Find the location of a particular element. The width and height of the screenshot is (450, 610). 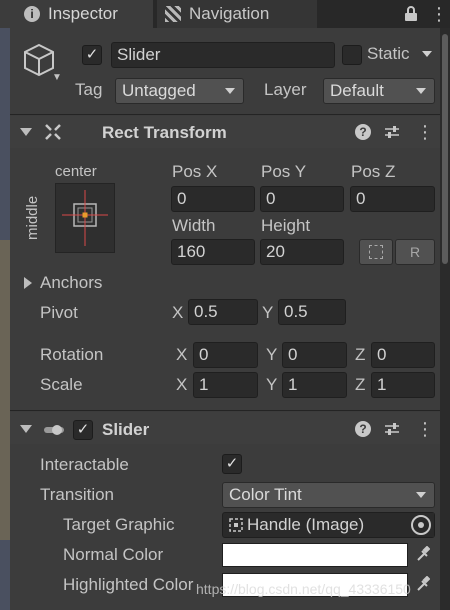

tab-inspector: i Inspector is located at coordinates (76, 14).